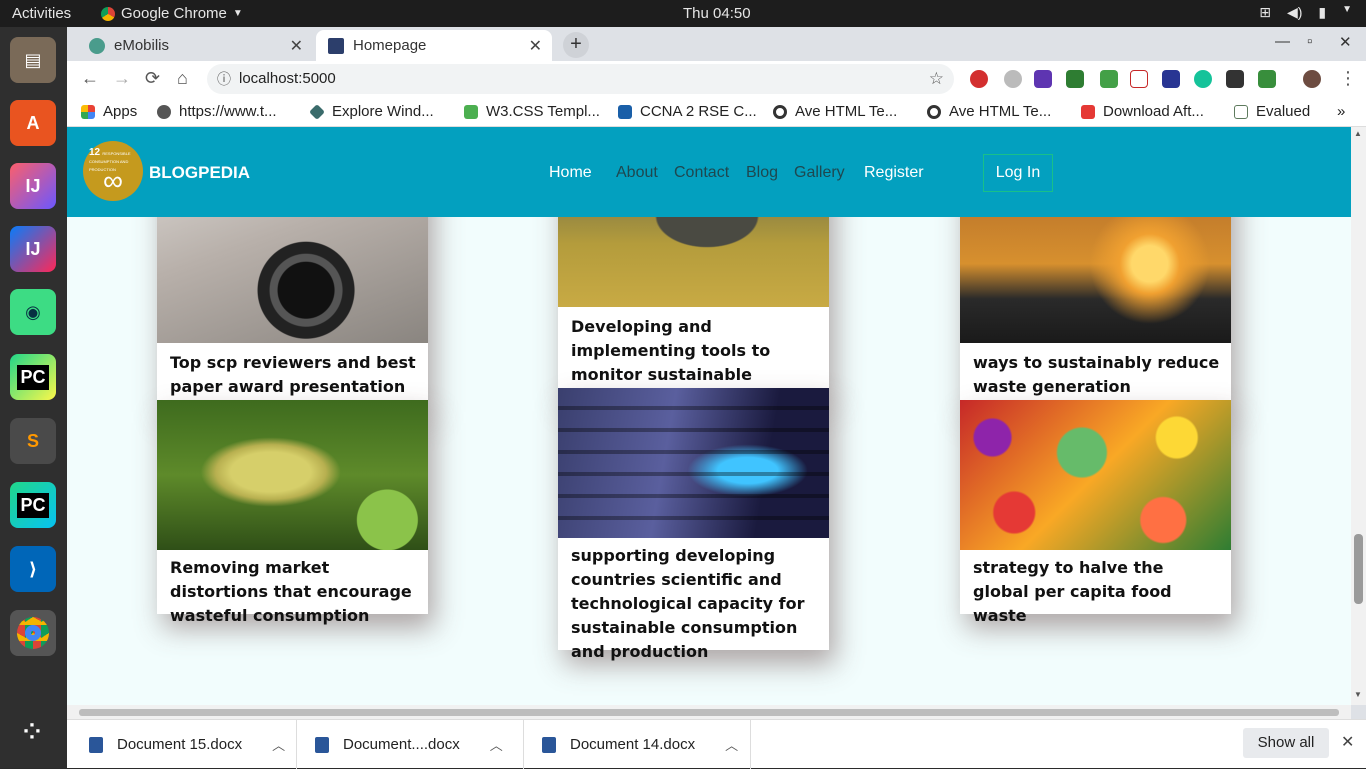  What do you see at coordinates (637, 173) in the screenshot?
I see `nav-about: About` at bounding box center [637, 173].